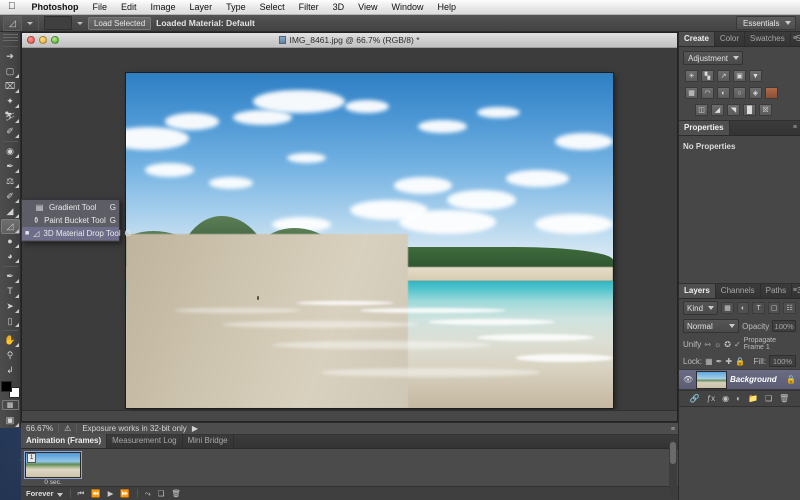 This screenshot has height=500, width=800. Describe the element at coordinates (349, 469) in the screenshot. I see `animation-frames-strip: 1 0 sec.` at that location.